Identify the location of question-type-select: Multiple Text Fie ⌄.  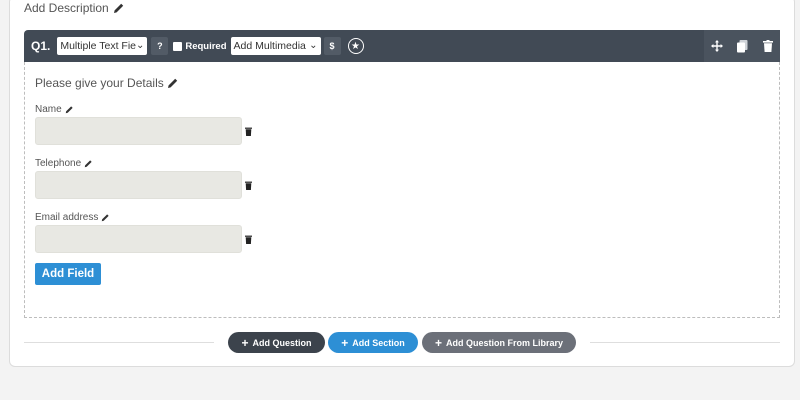
(102, 46).